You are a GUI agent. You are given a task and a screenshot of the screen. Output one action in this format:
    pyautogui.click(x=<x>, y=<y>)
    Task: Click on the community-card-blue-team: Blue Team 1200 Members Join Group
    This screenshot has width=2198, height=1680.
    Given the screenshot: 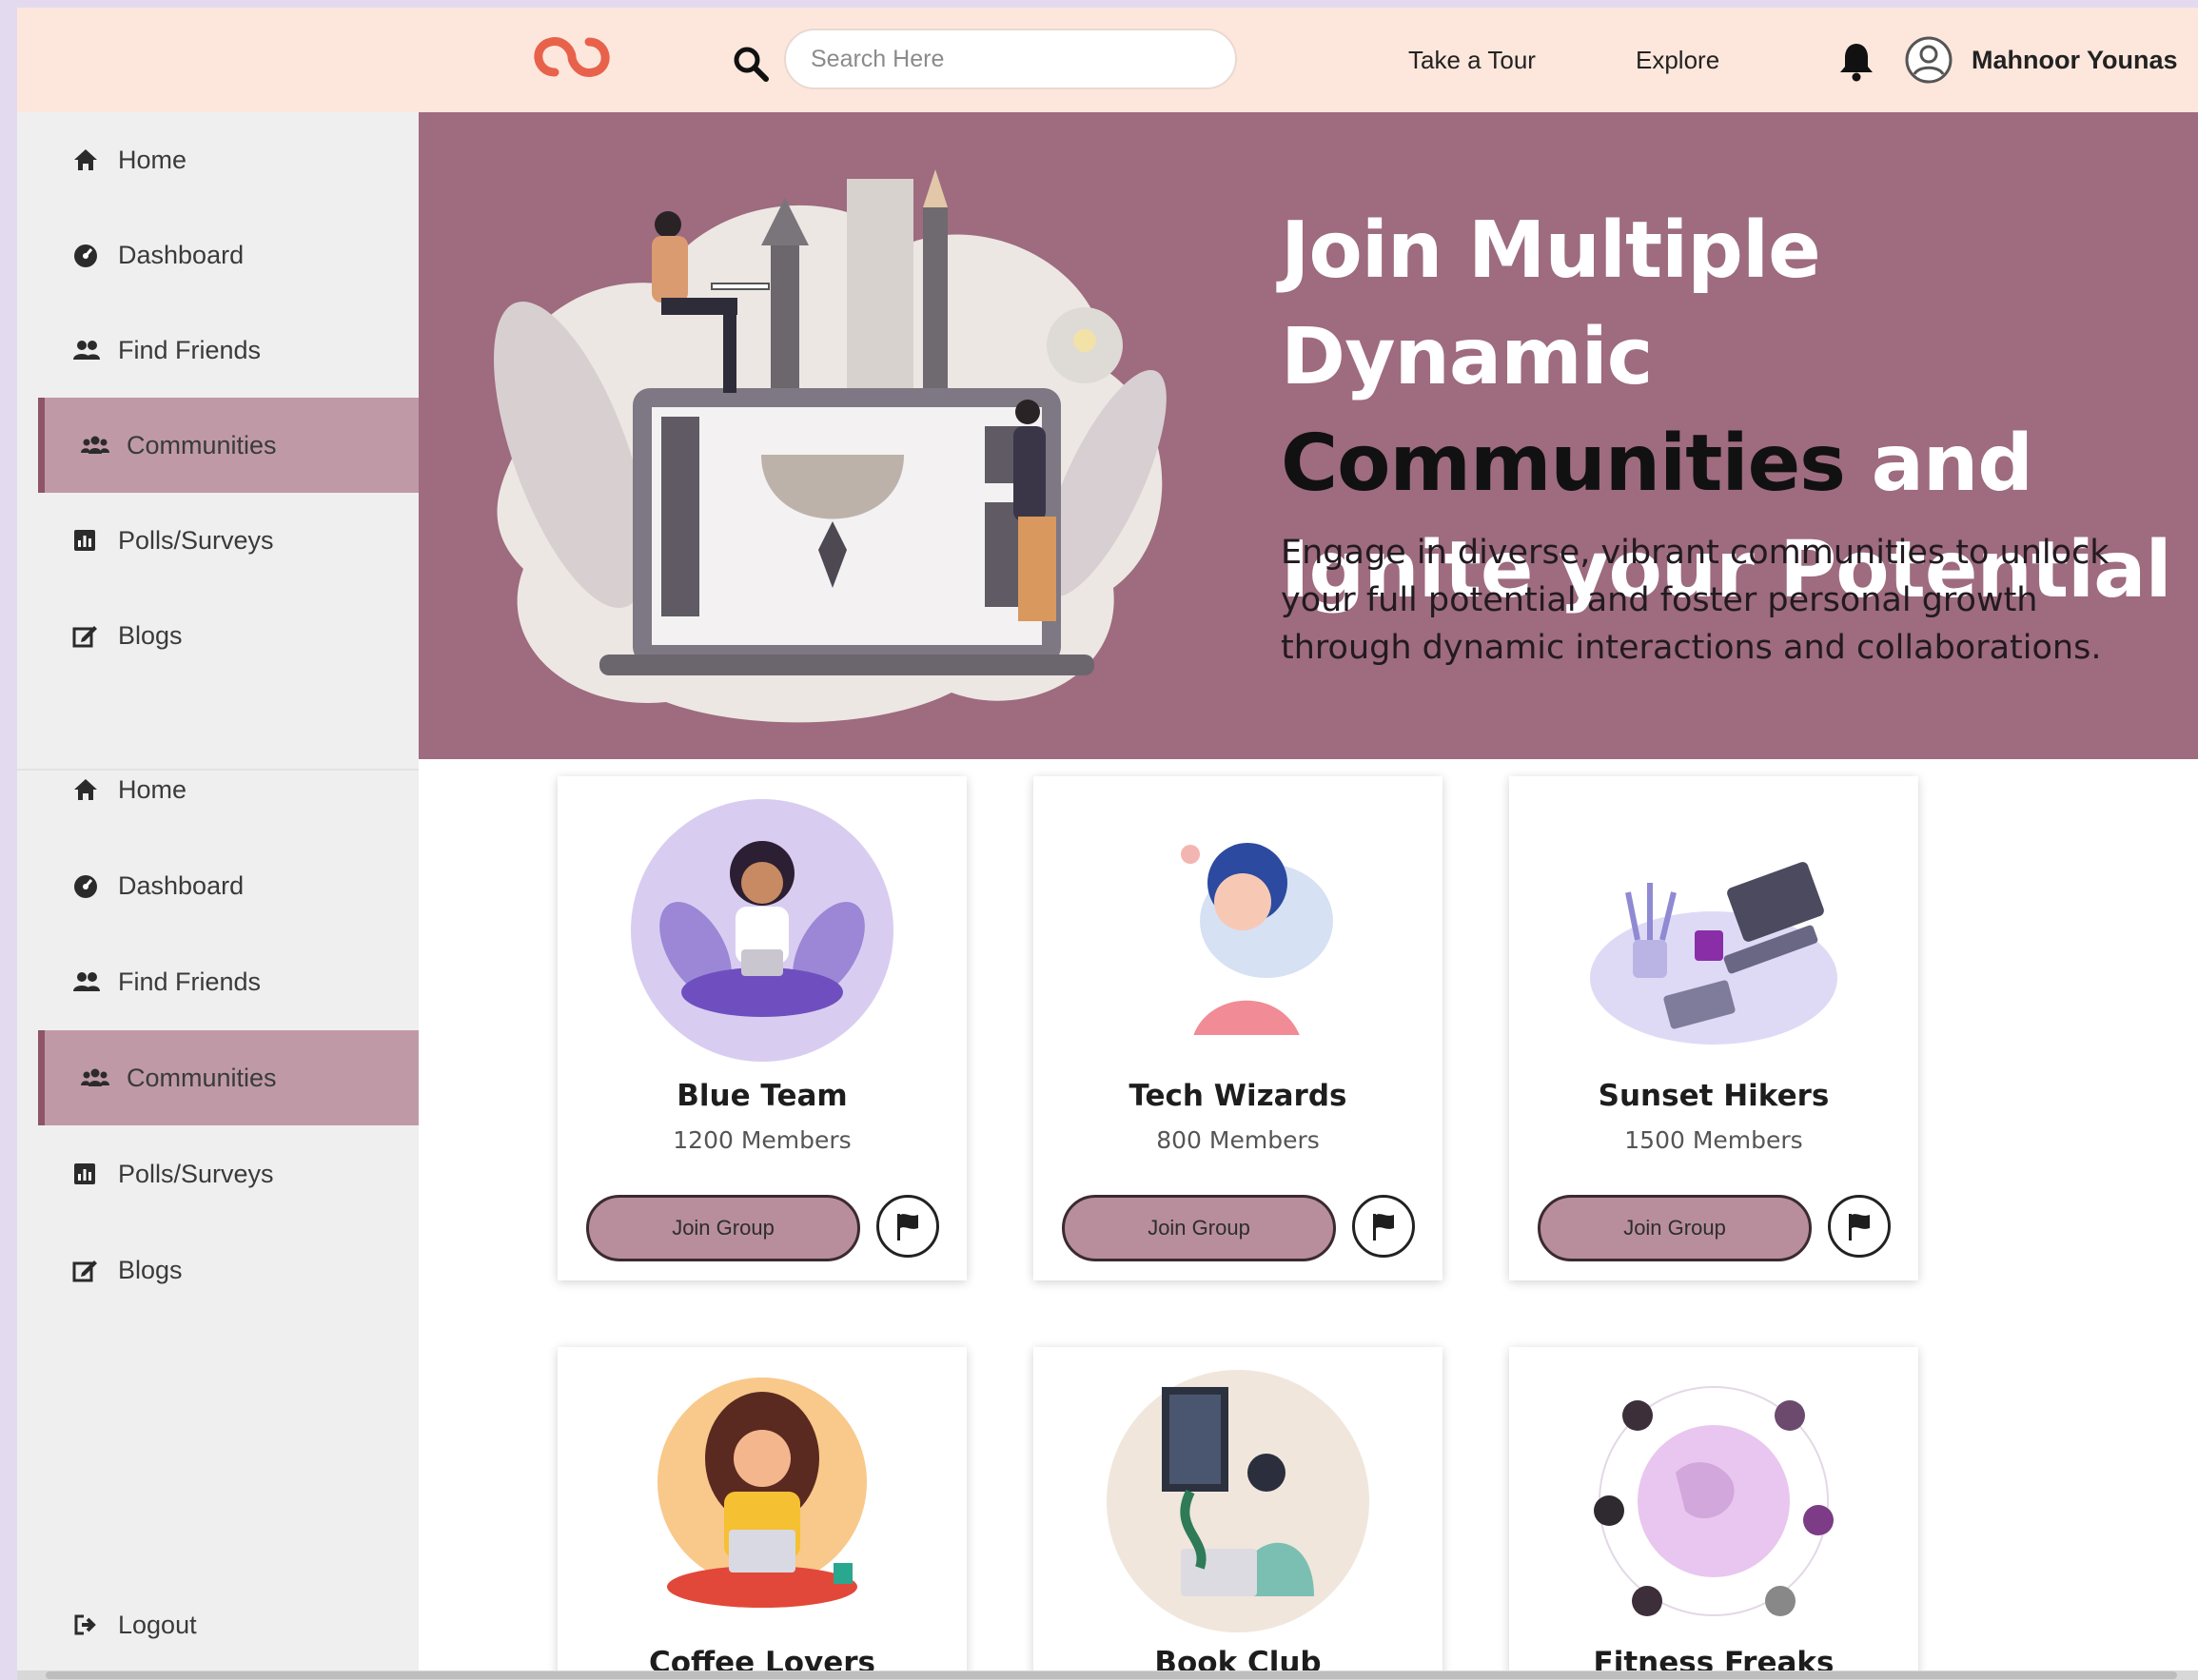 What is the action you would take?
    pyautogui.click(x=762, y=1028)
    